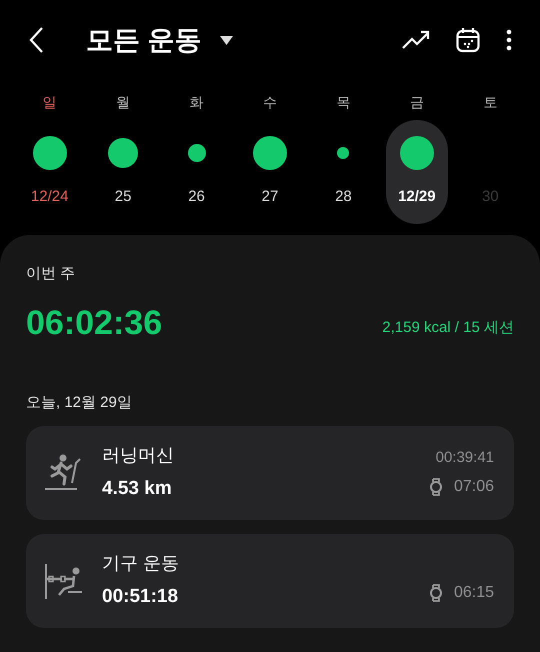  Describe the element at coordinates (474, 592) in the screenshot. I see `watch-time: 06:15` at that location.